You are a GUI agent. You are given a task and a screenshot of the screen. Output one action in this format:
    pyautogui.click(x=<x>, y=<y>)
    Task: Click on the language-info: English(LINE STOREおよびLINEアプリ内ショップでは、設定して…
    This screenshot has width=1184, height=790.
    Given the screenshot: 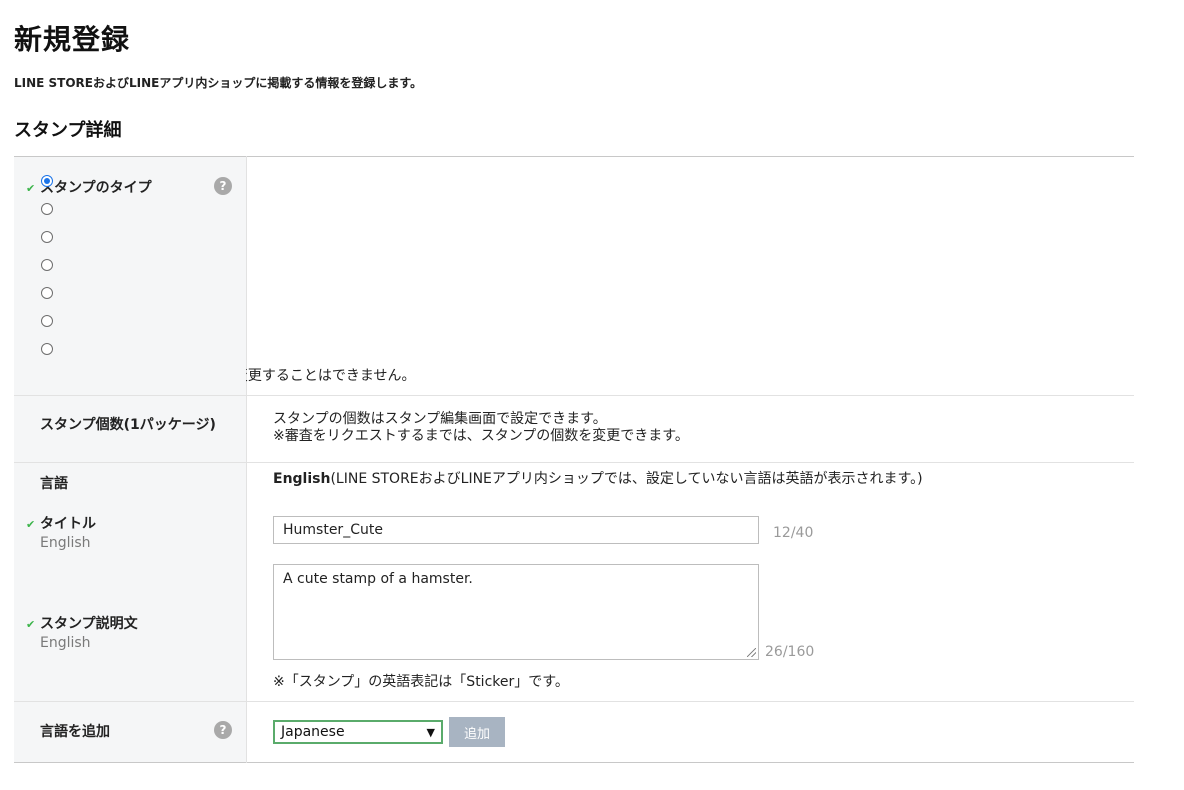 What is the action you would take?
    pyautogui.click(x=703, y=479)
    